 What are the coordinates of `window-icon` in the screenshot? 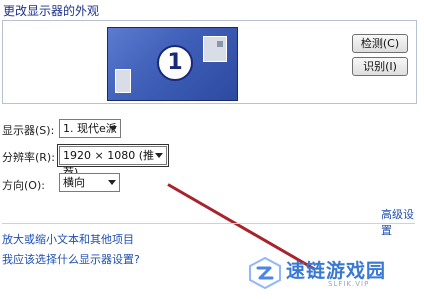 It's located at (215, 49).